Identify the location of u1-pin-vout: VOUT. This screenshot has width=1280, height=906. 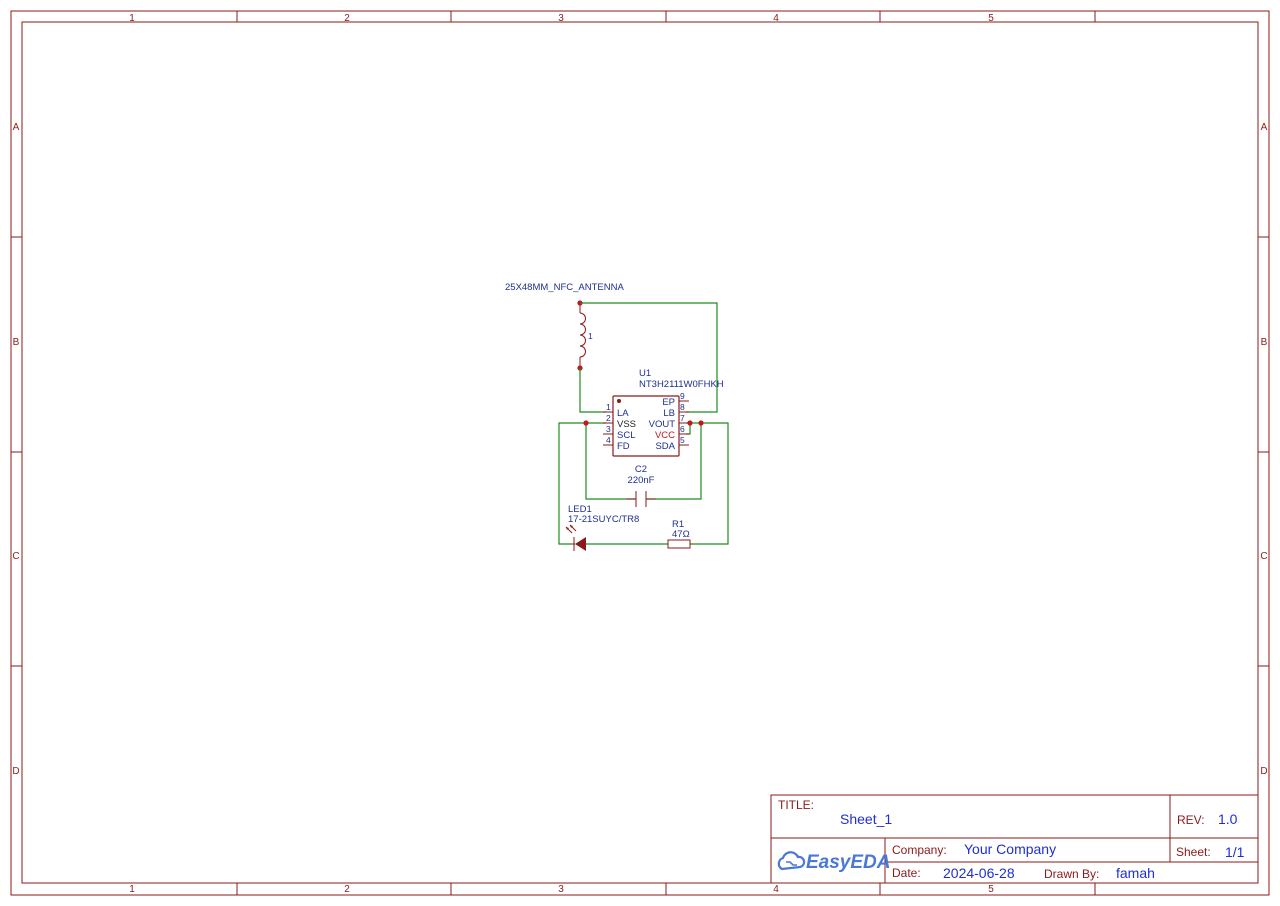
(662, 424).